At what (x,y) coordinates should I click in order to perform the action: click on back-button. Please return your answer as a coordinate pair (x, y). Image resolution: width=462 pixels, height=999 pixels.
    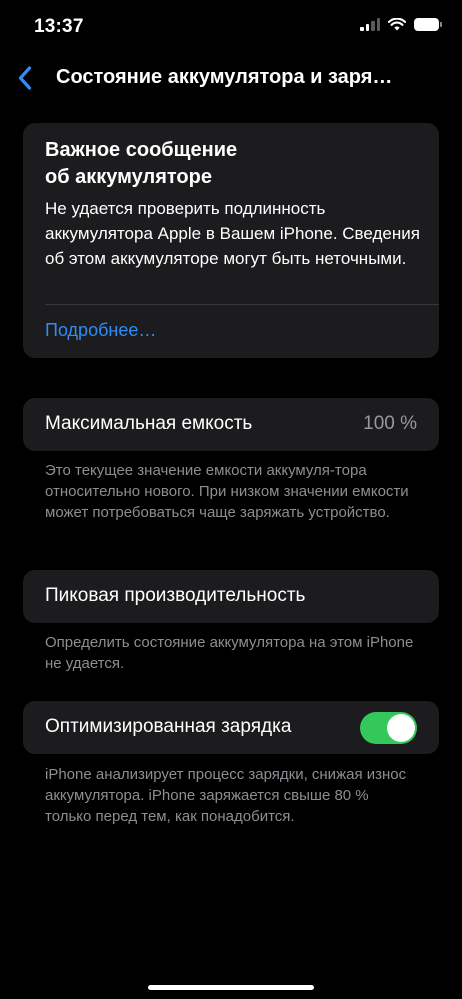
    Looking at the image, I should click on (25, 78).